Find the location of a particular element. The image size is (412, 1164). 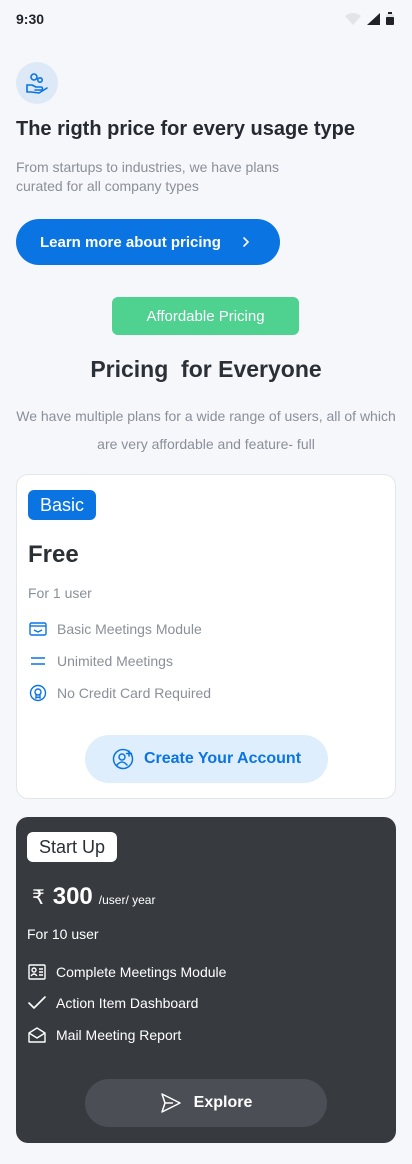

status-icons is located at coordinates (369, 18).